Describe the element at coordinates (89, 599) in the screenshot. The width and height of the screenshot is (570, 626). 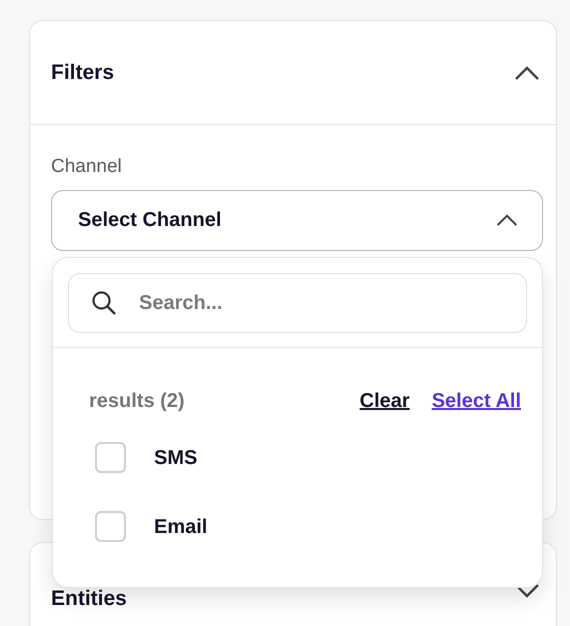
I see `panel-title: Entities` at that location.